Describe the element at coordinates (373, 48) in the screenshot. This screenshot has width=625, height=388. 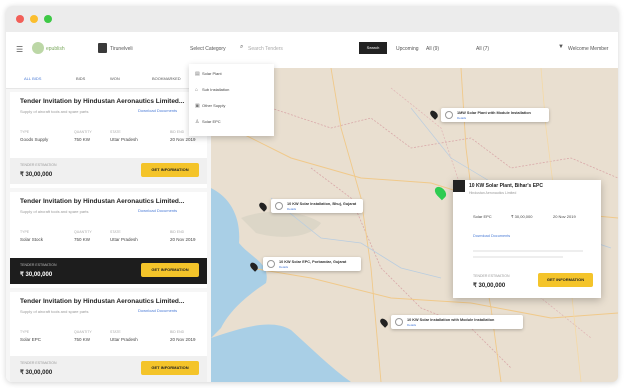
I see `search-button: Search` at that location.